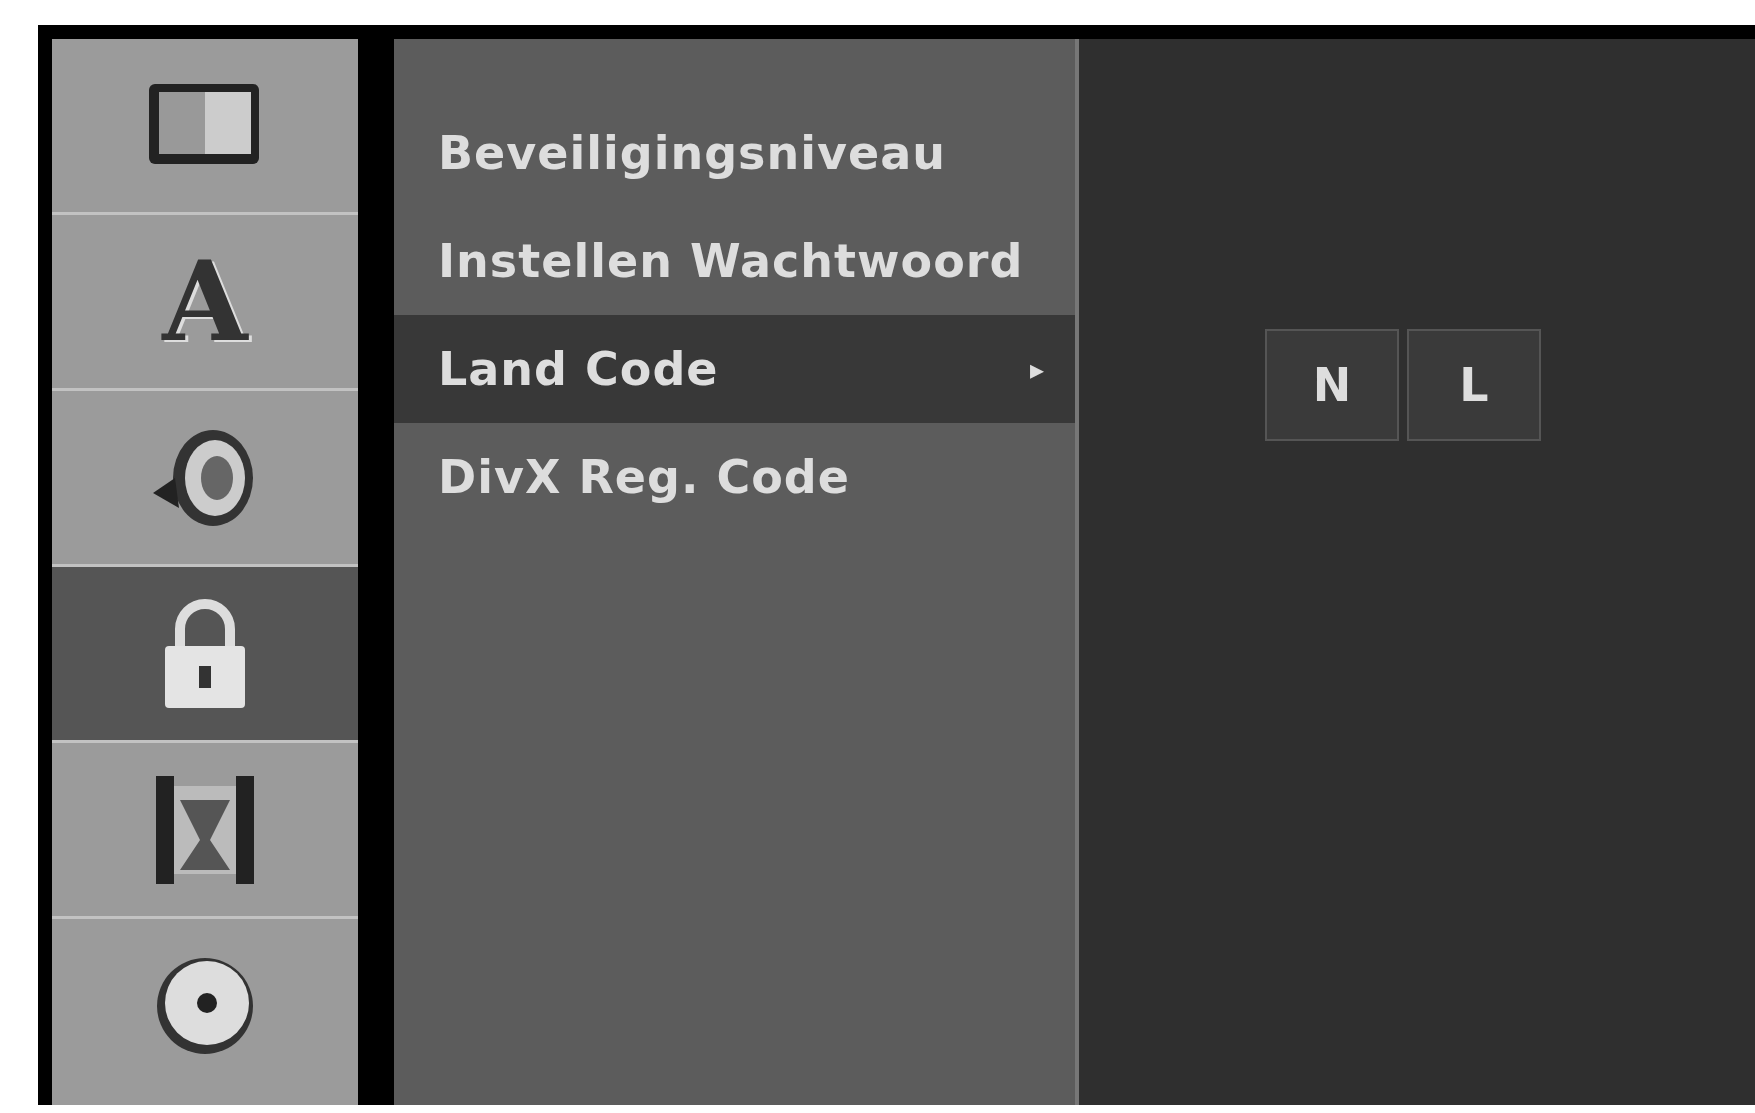 This screenshot has height=1113, width=1755. I want to click on menu-tab: A, so click(205, 303).